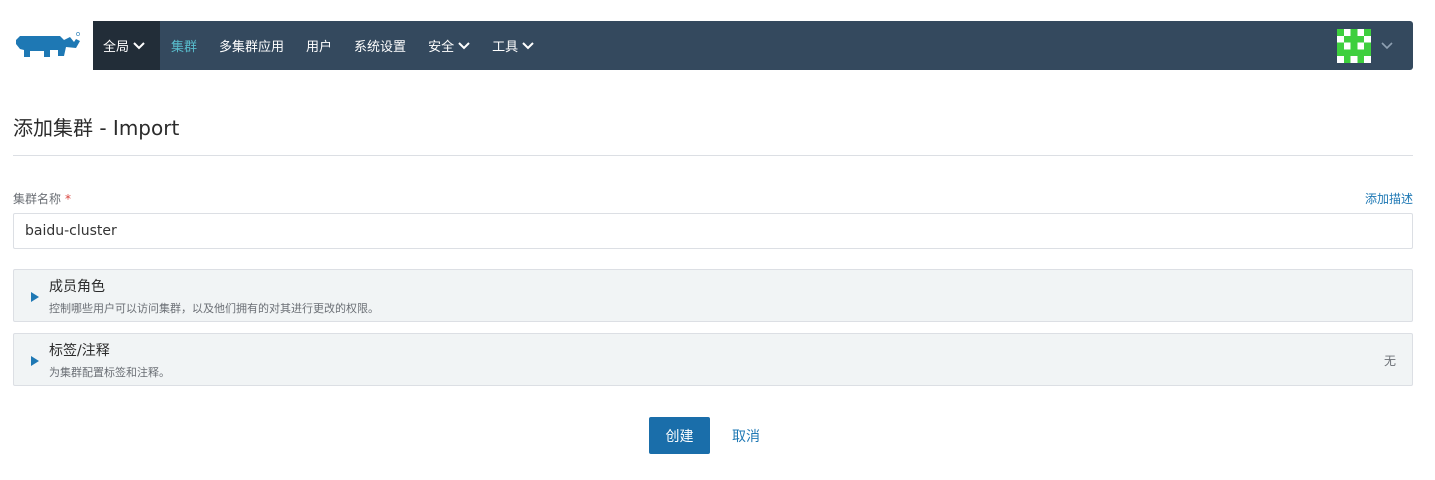 The image size is (1435, 480). Describe the element at coordinates (1354, 45) in the screenshot. I see `avatar` at that location.